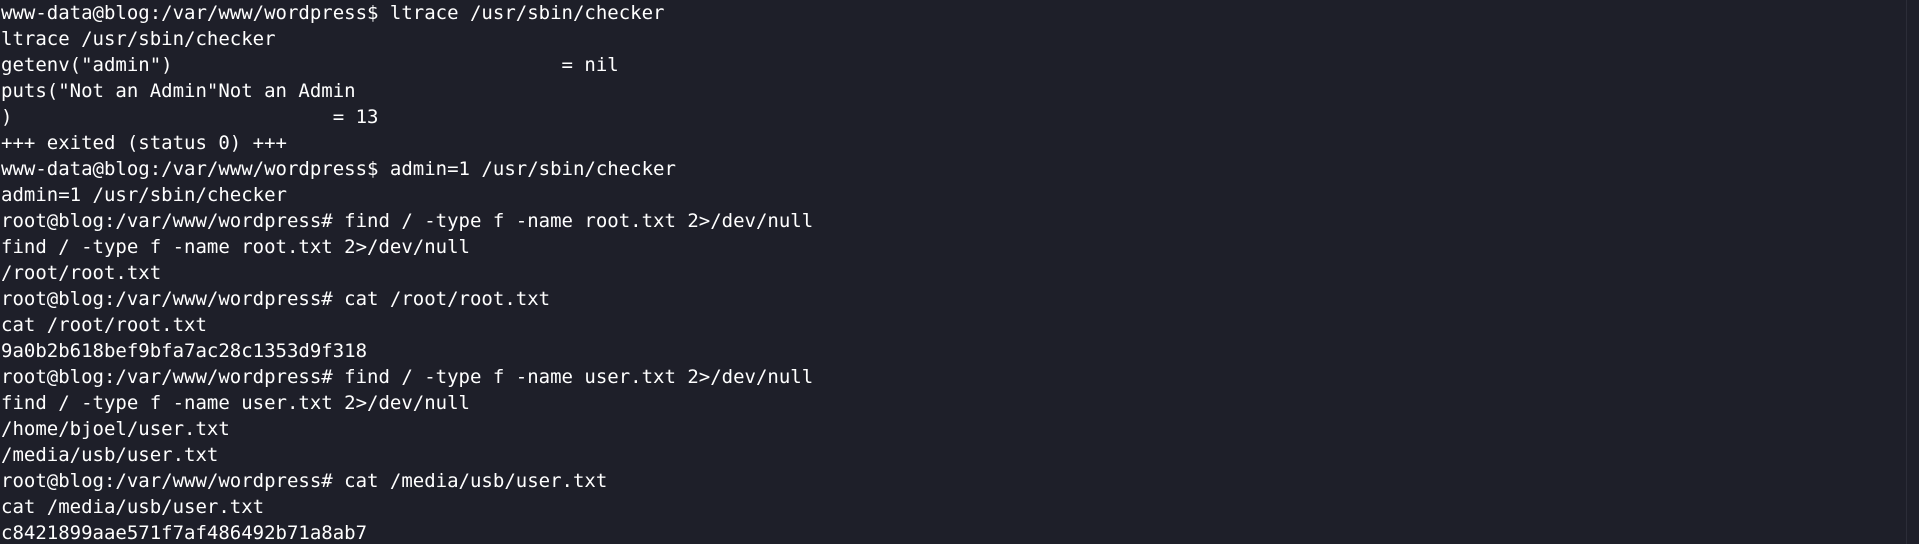 The width and height of the screenshot is (1919, 544). What do you see at coordinates (144, 195) in the screenshot?
I see `terminal-line-echo: admin=1 /usr/sbin/checker` at bounding box center [144, 195].